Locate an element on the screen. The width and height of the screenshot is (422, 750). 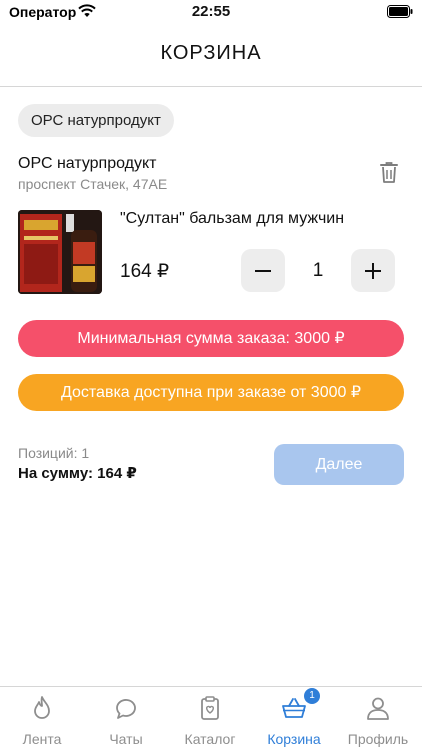
minus-icon is located at coordinates (263, 270).